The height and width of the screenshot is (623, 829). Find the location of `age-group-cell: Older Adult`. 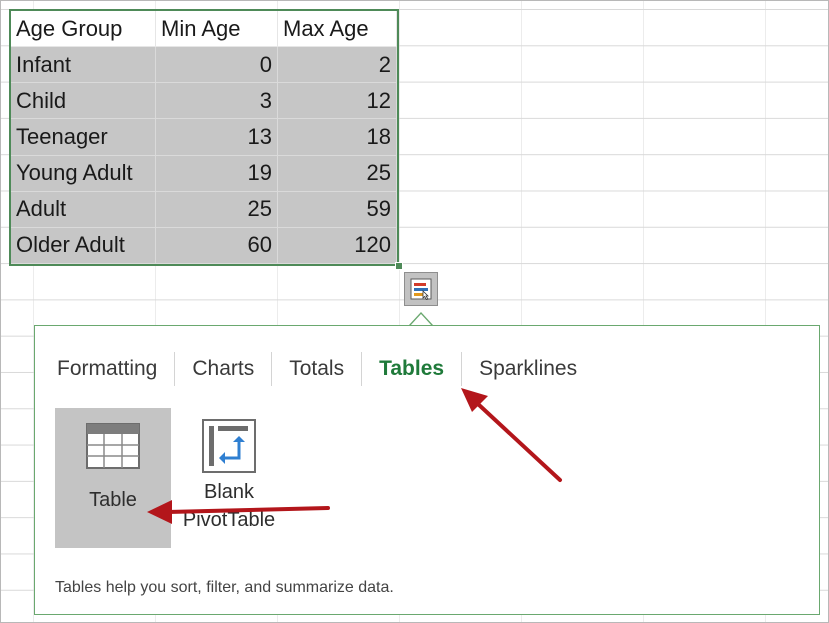

age-group-cell: Older Adult is located at coordinates (83, 245).